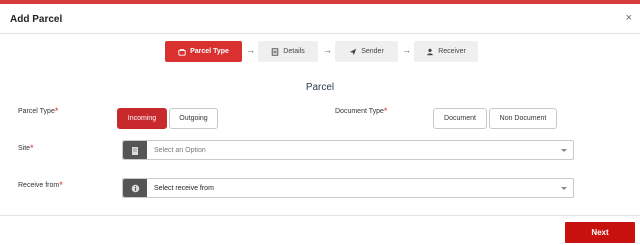 This screenshot has height=245, width=640. I want to click on site-label: Site*, so click(26, 148).